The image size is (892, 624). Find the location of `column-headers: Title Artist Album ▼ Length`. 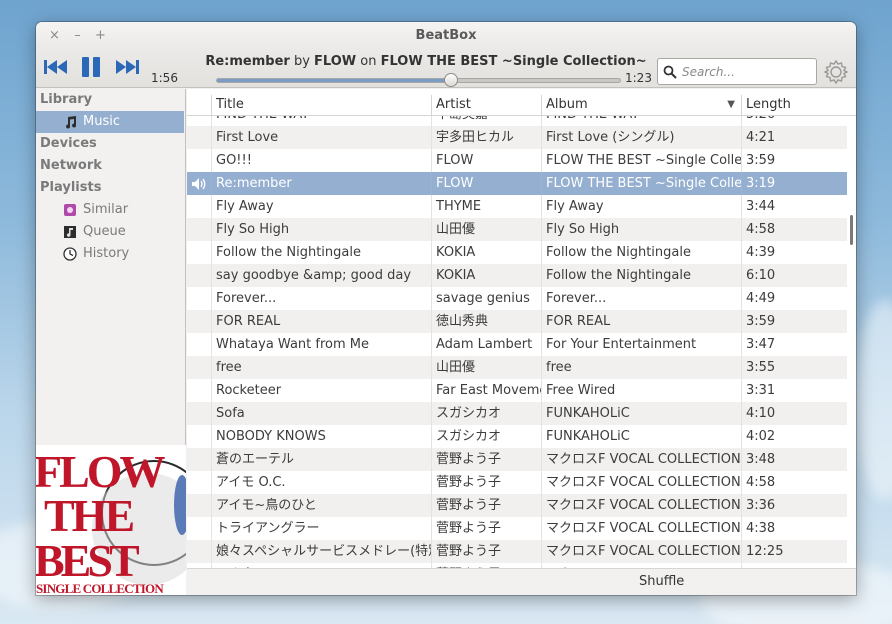

column-headers: Title Artist Album ▼ Length is located at coordinates (521, 105).